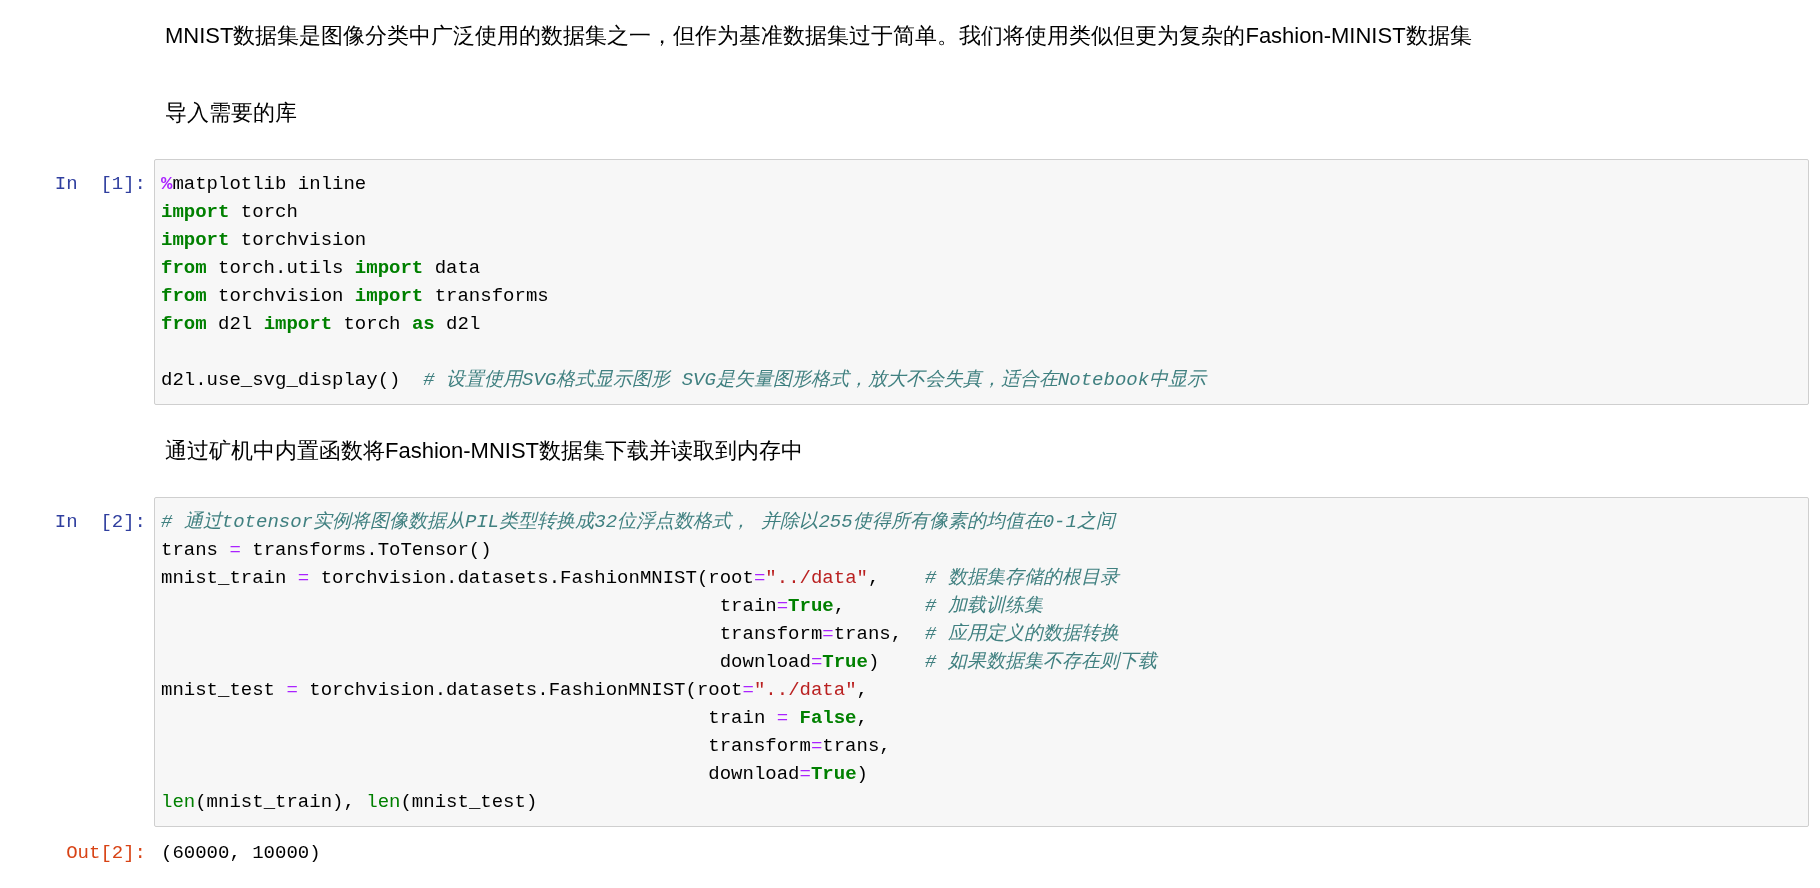 This screenshot has height=888, width=1820. I want to click on code-line: %matplotlib inline, so click(264, 184).